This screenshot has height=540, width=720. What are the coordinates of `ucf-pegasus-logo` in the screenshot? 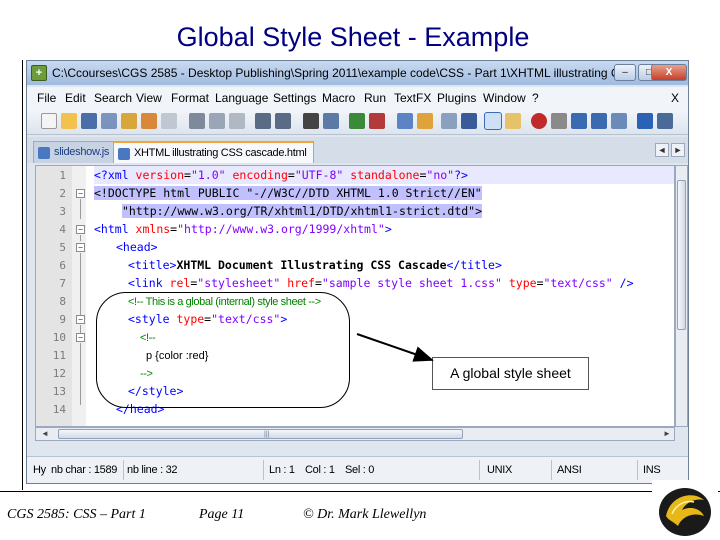 It's located at (685, 509).